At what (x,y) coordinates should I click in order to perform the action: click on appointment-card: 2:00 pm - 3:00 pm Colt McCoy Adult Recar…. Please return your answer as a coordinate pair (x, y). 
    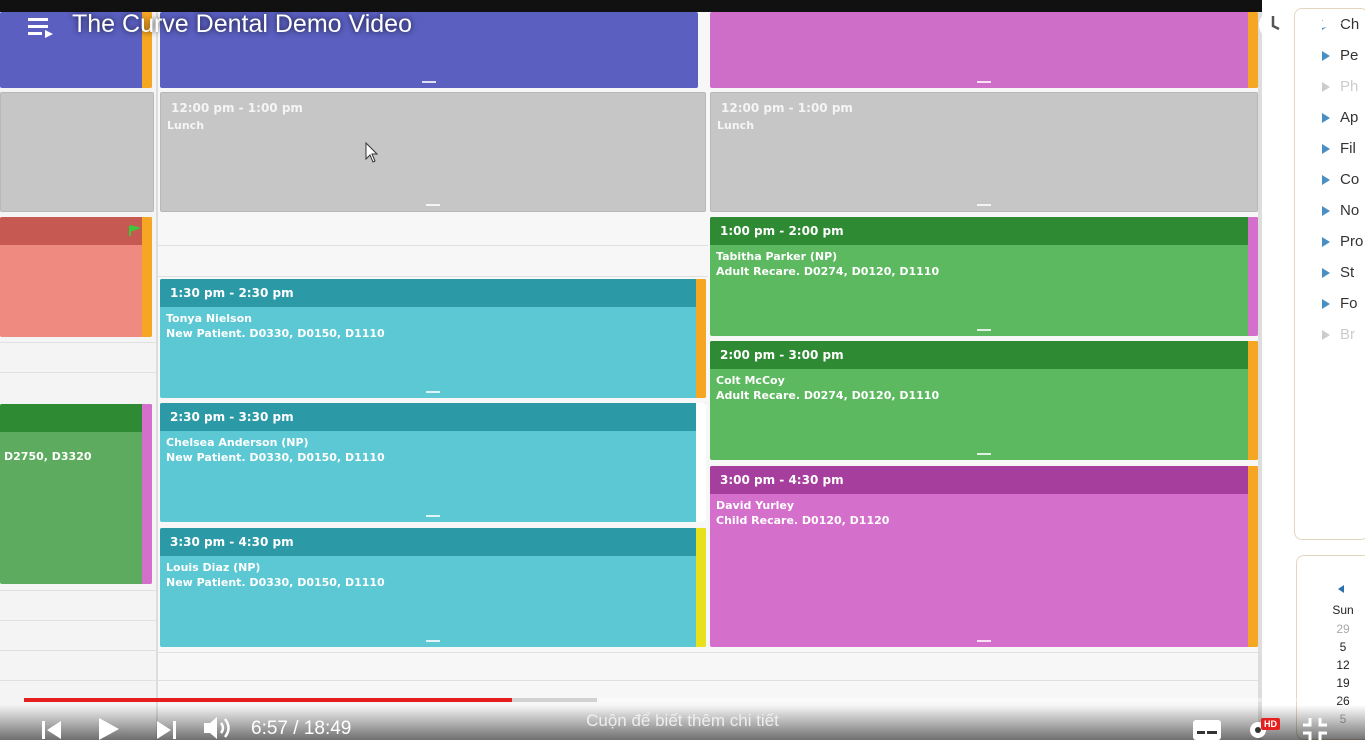
    Looking at the image, I should click on (984, 400).